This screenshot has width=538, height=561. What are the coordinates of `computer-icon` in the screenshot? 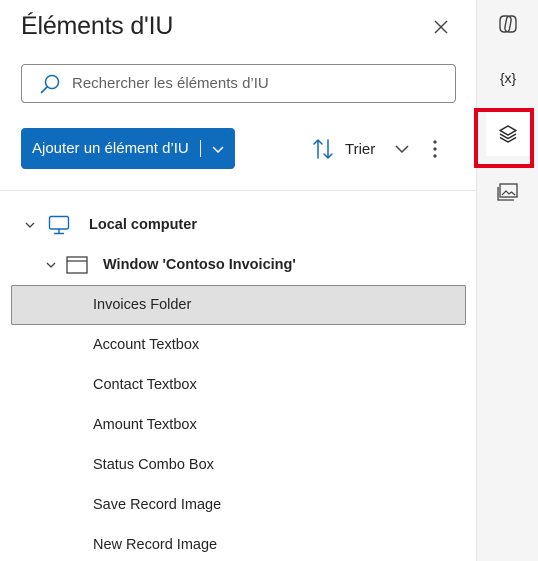 It's located at (59, 225).